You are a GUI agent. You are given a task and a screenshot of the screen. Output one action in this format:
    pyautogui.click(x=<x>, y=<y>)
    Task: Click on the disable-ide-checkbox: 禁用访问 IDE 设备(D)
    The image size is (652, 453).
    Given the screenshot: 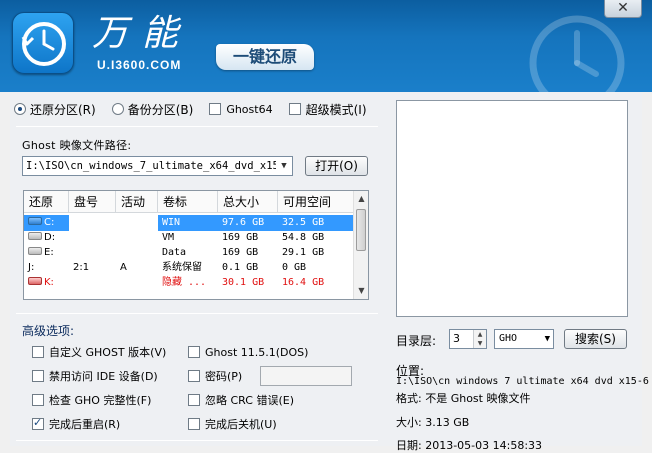 What is the action you would take?
    pyautogui.click(x=95, y=376)
    